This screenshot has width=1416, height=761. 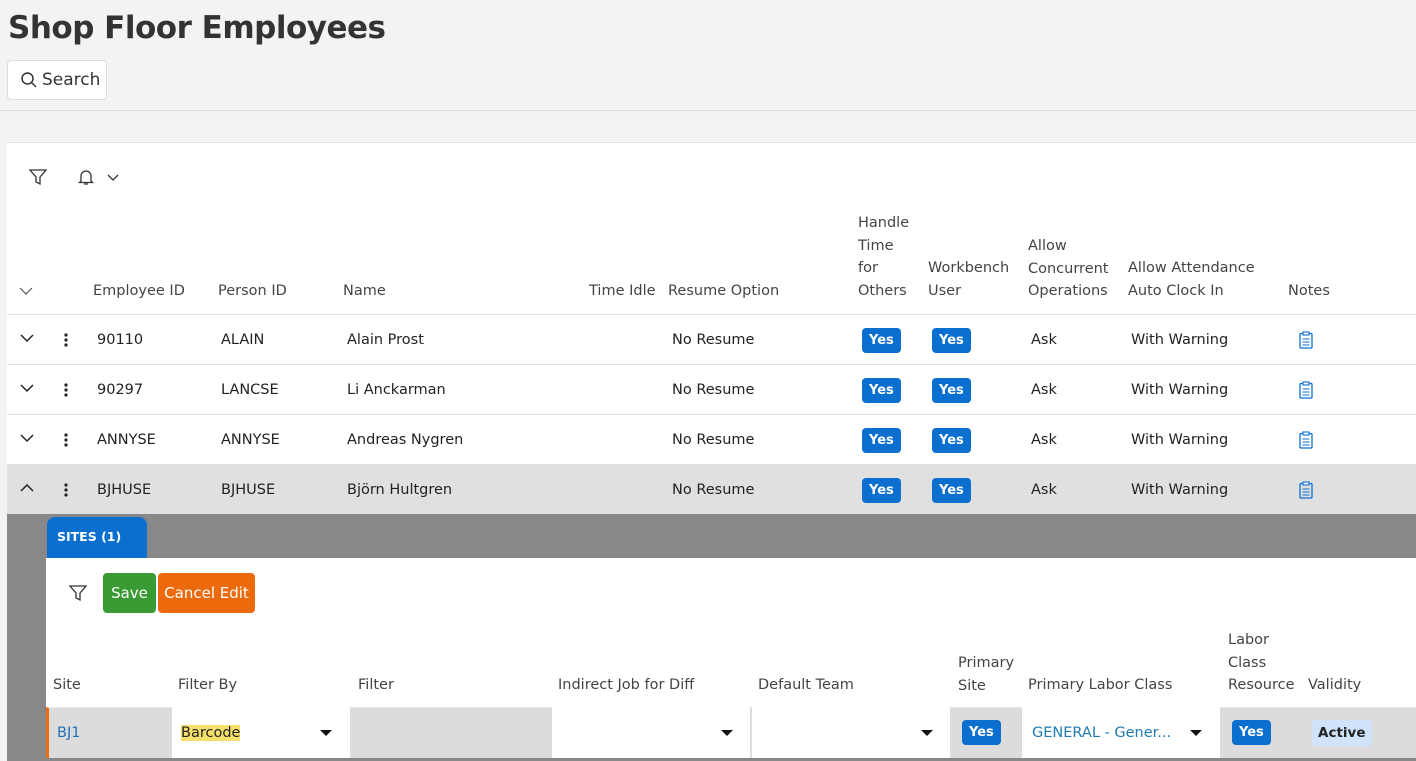 I want to click on header-site: Site, so click(x=67, y=685).